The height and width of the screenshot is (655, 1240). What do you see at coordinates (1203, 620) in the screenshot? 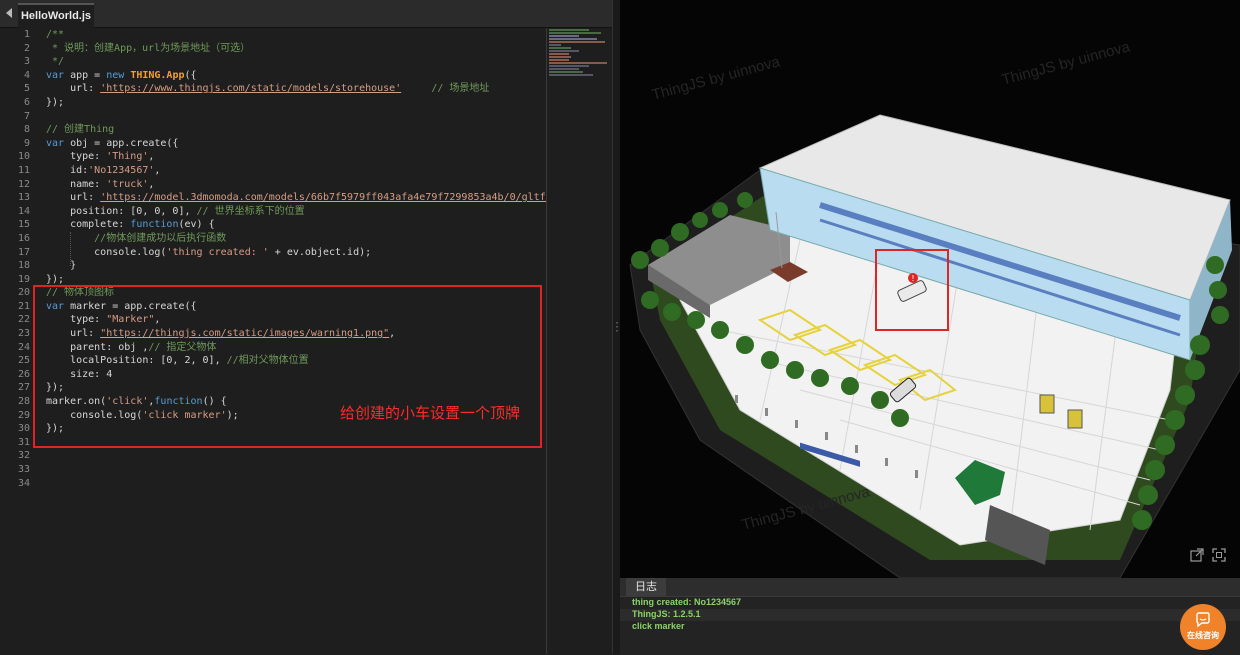
I see `chat-bubble-icon` at bounding box center [1203, 620].